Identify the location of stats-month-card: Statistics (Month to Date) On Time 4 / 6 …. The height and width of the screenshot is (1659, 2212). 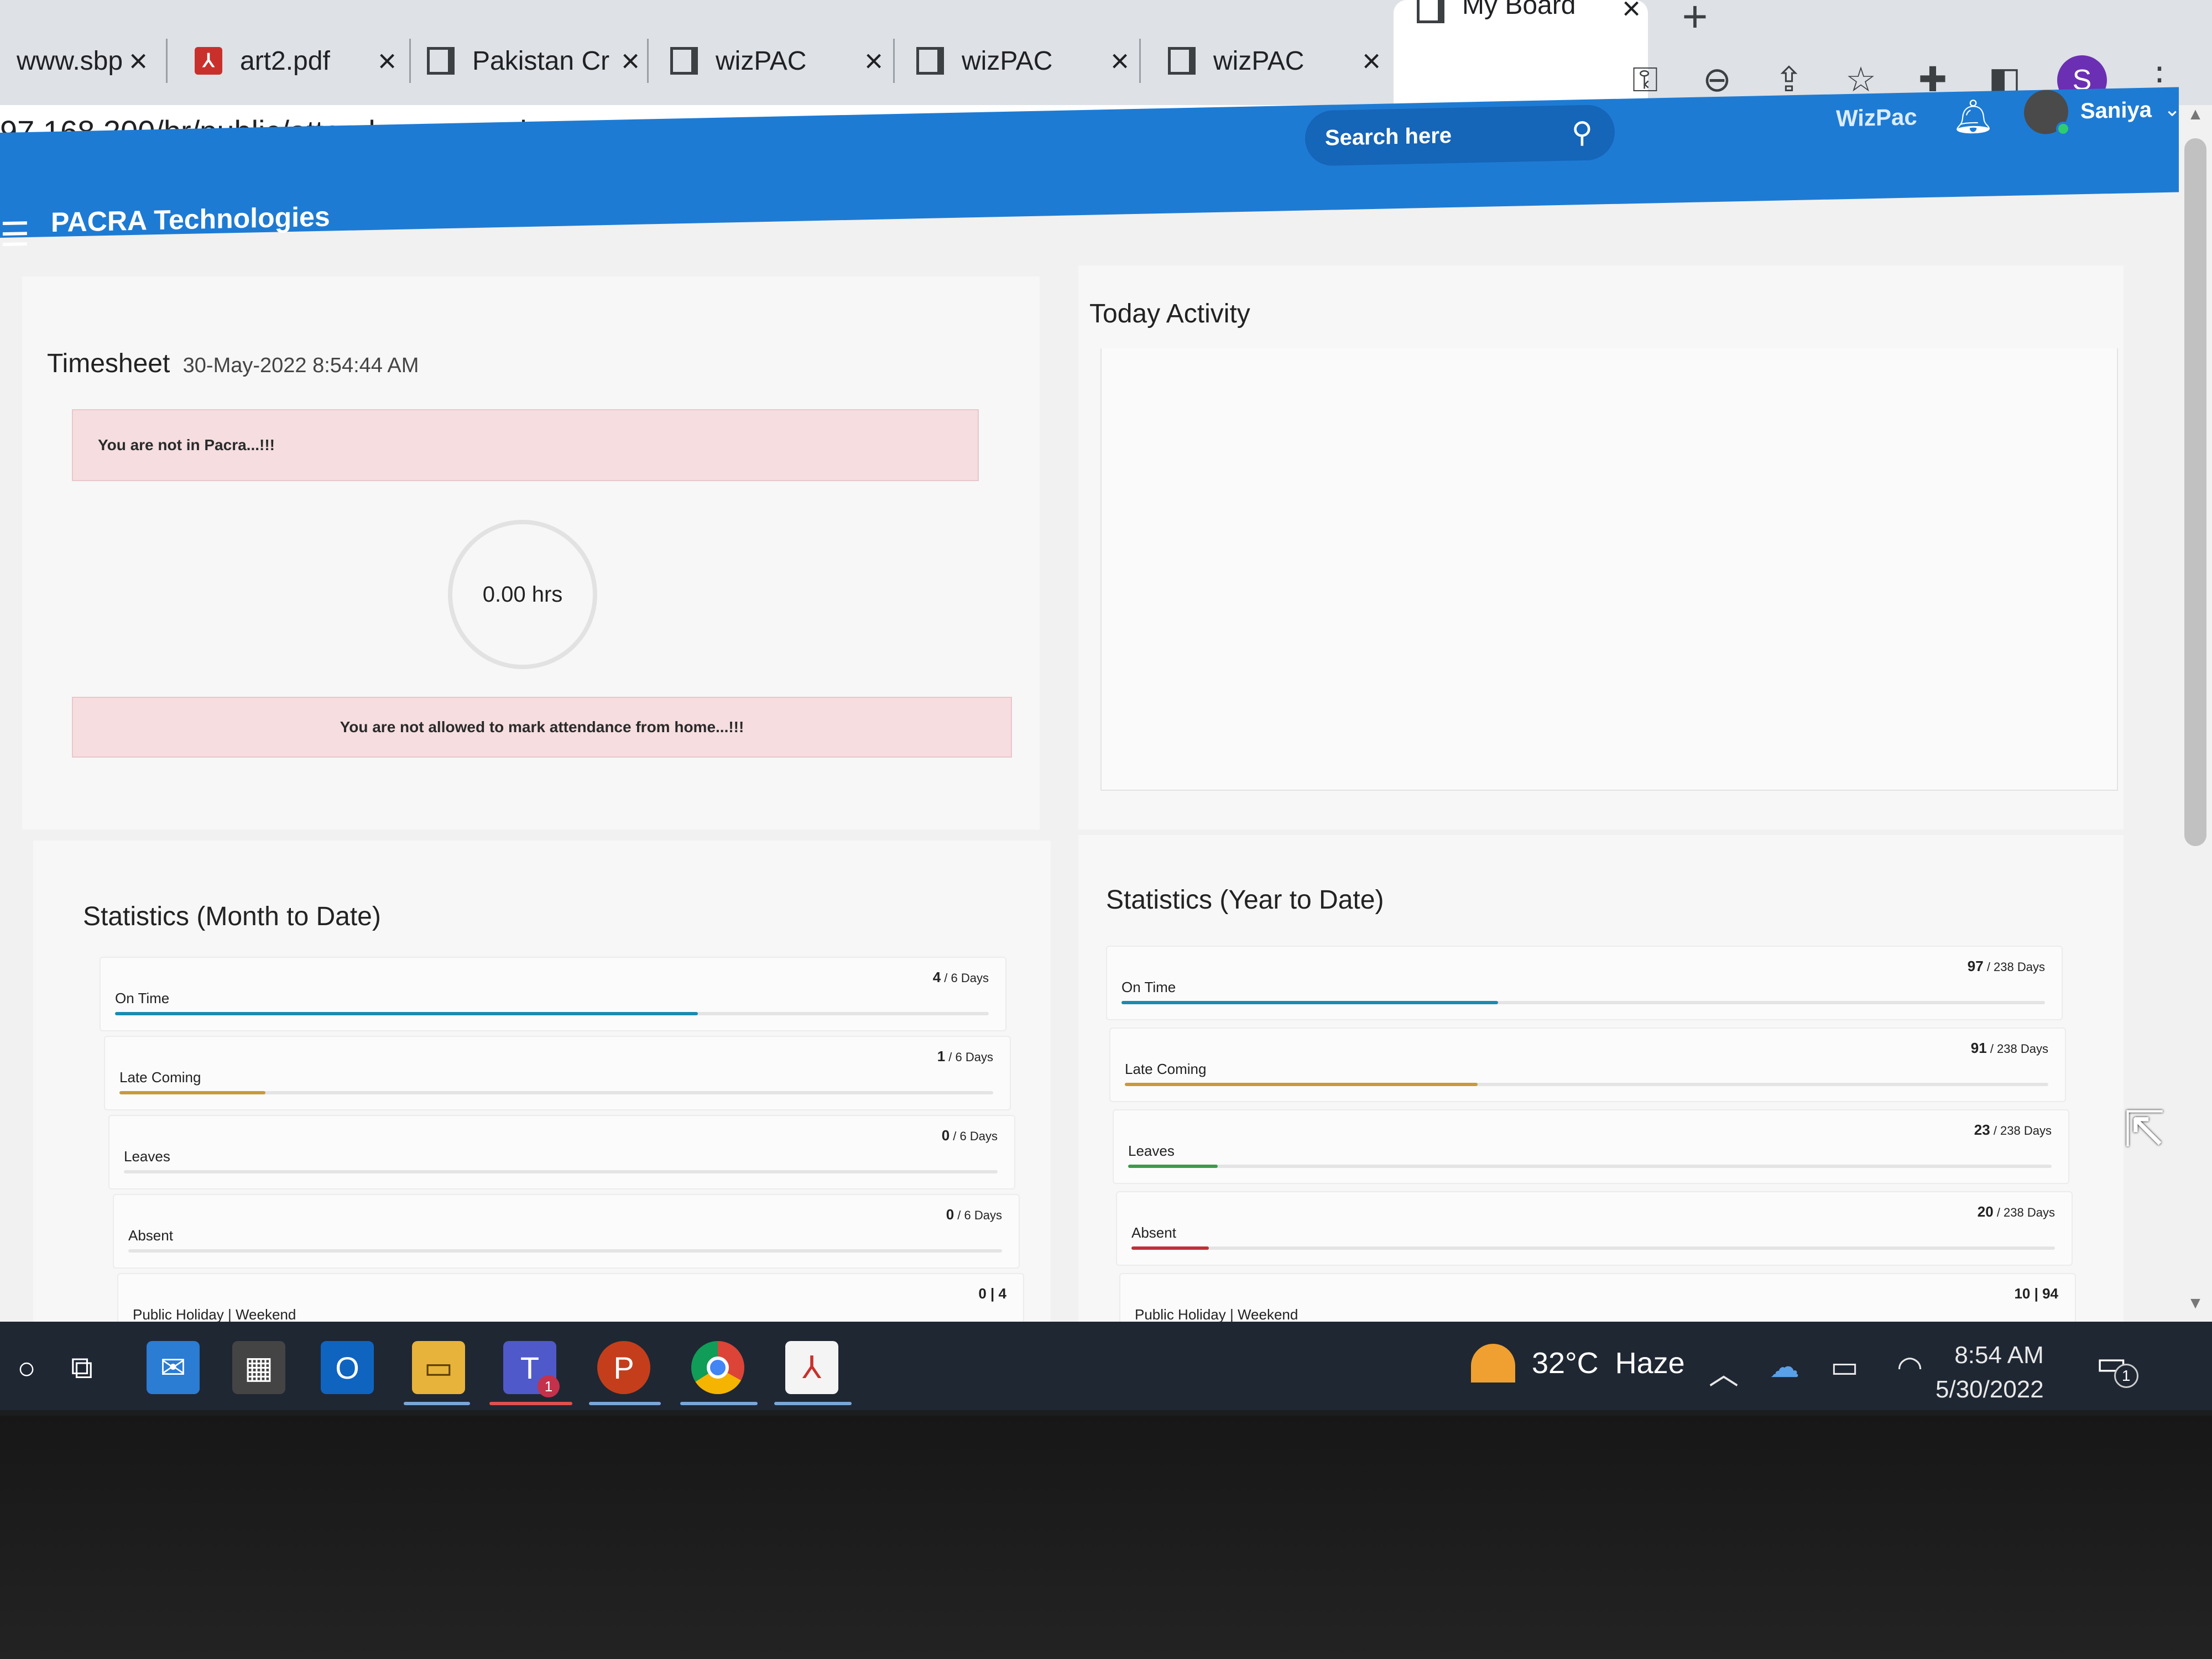
(542, 1095).